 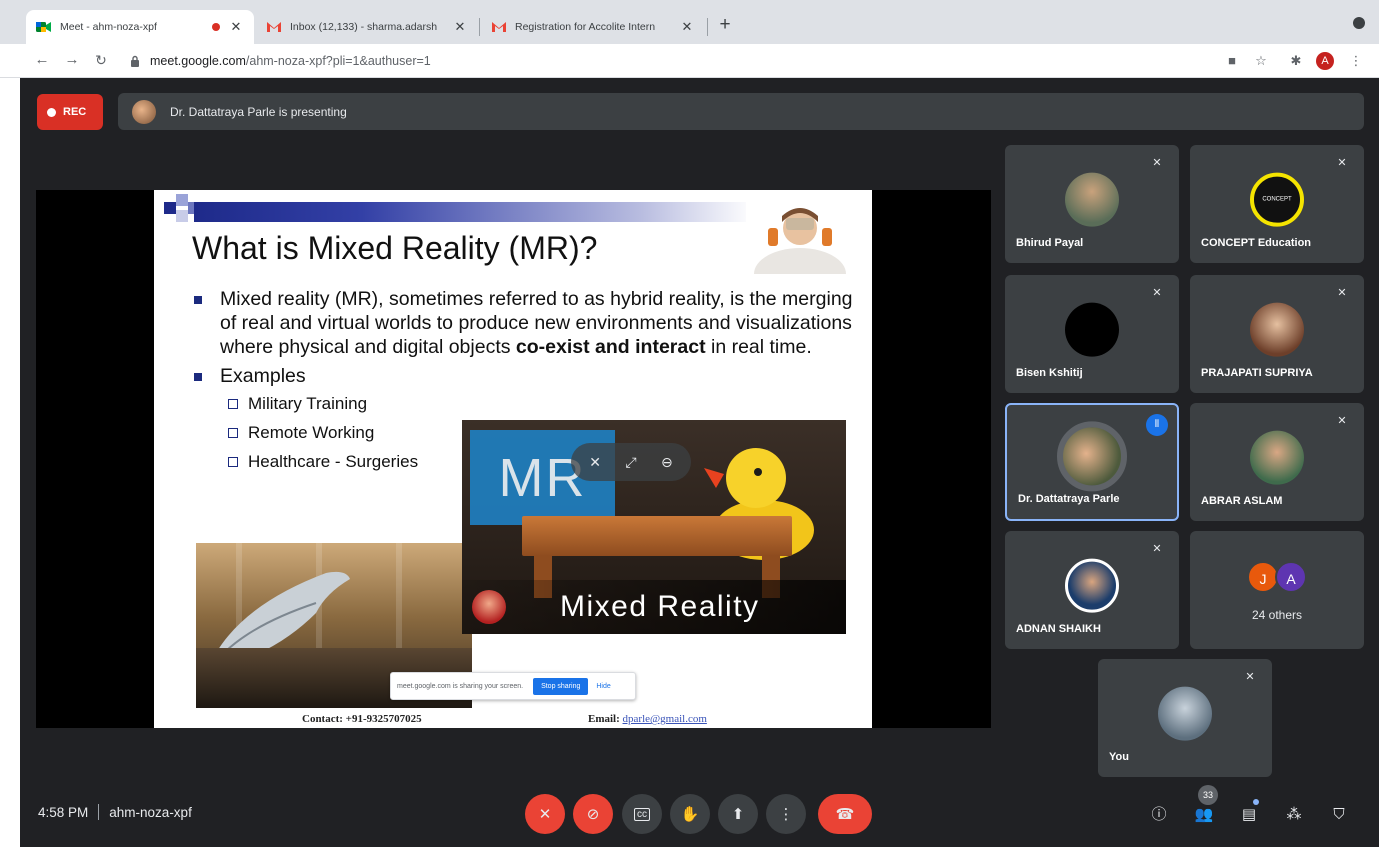 I want to click on info-icon: ⓘ, so click(x=1159, y=814).